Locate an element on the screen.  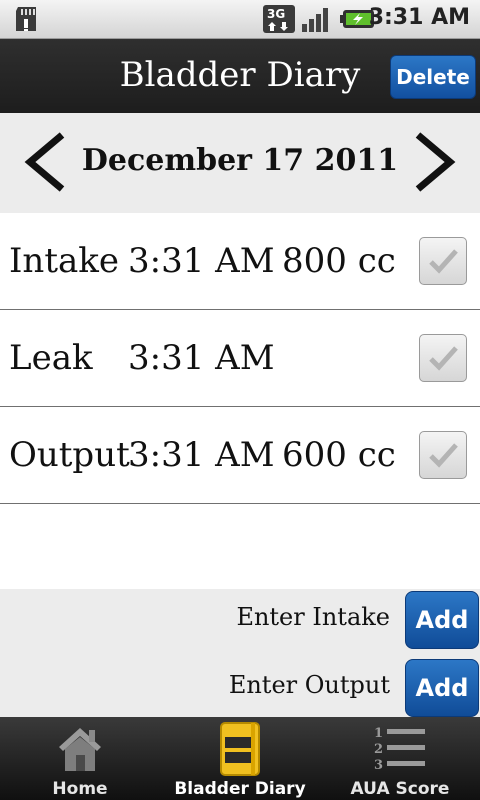
house-icon is located at coordinates (80, 749).